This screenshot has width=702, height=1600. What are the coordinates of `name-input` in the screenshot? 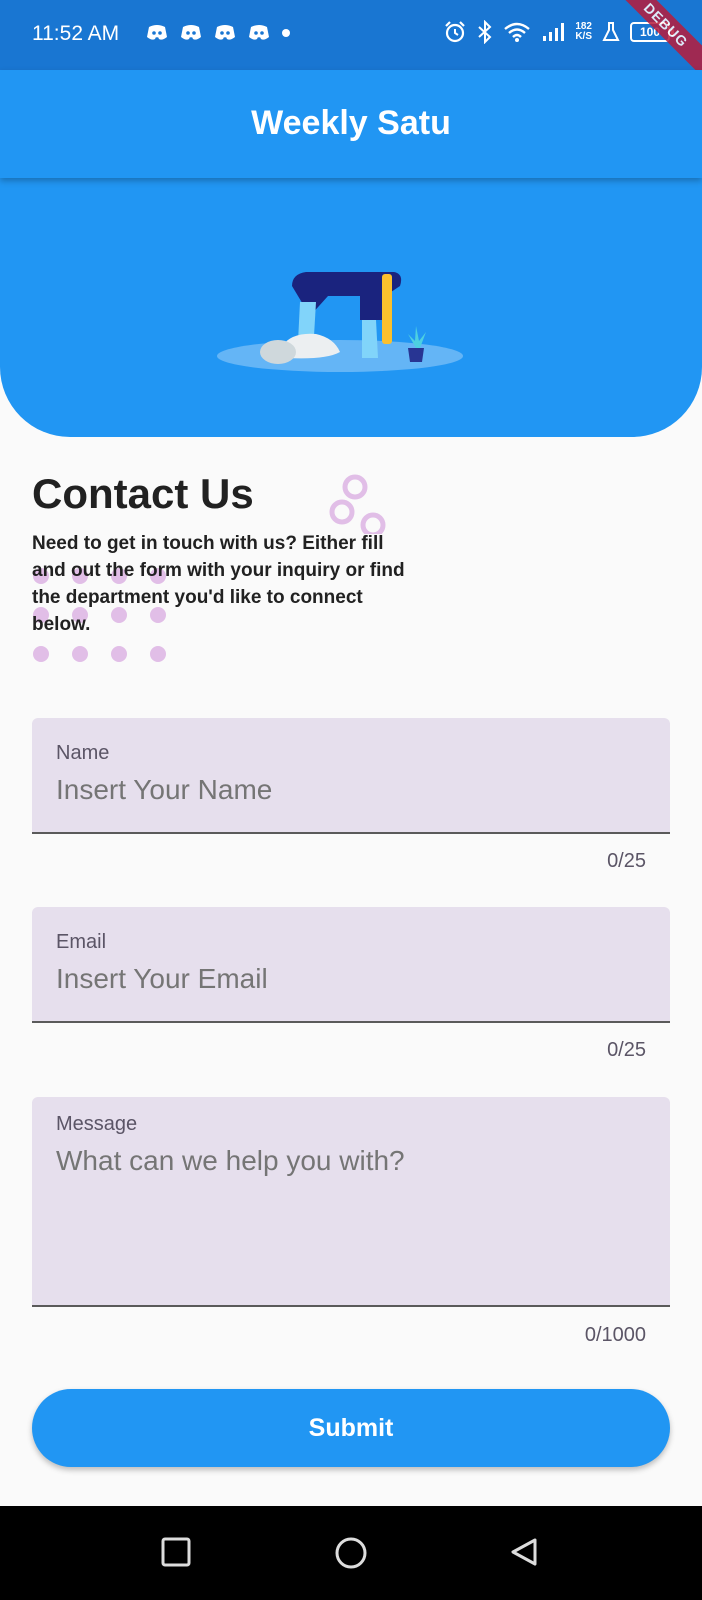 It's located at (346, 790).